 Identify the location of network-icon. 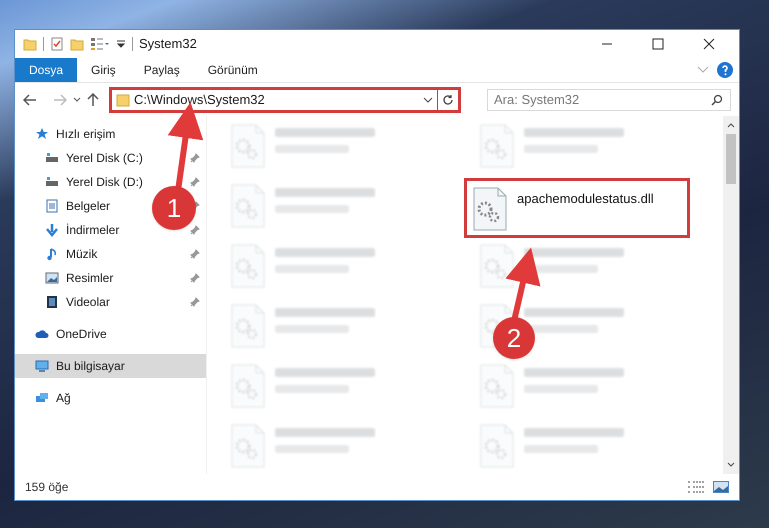
(42, 398).